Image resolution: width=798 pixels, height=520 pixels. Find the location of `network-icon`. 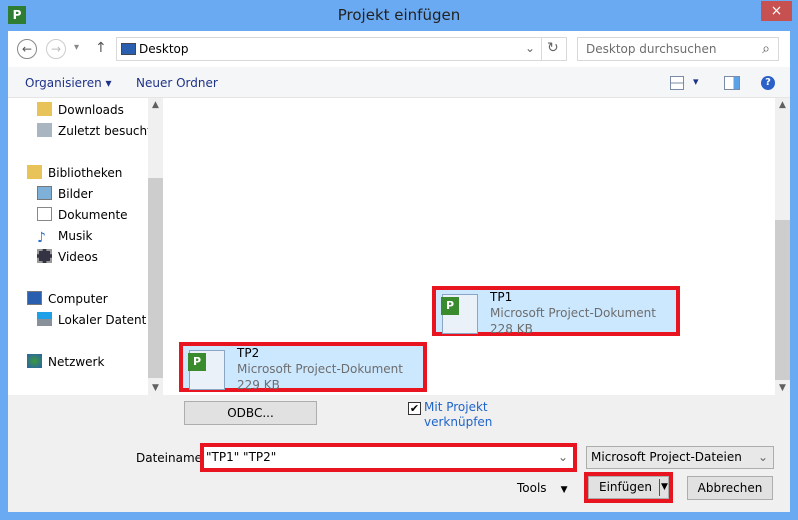

network-icon is located at coordinates (34, 361).